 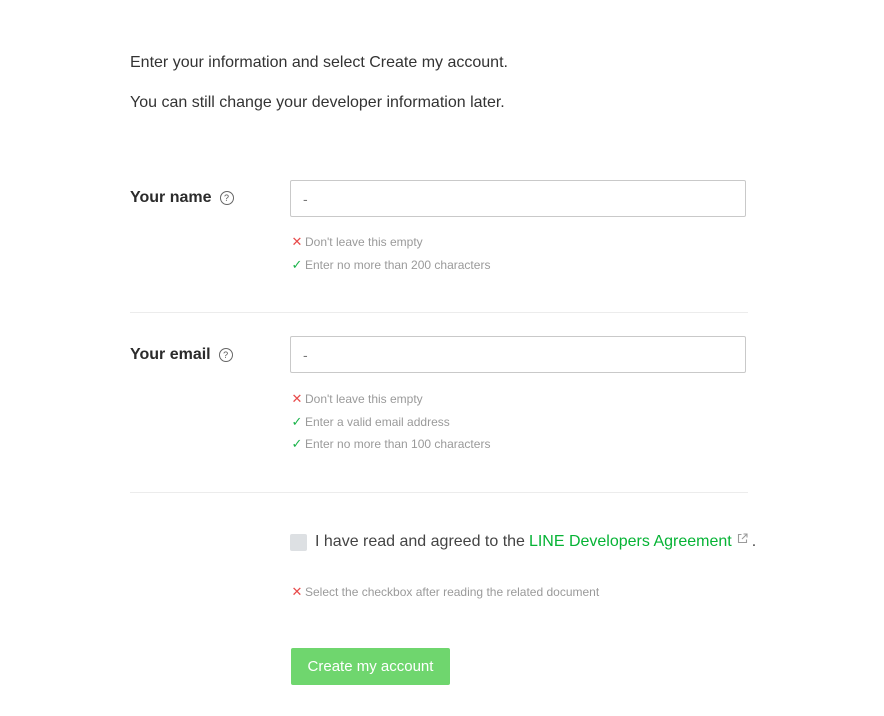 I want to click on rule-text: Enter no more than 200 characters, so click(x=398, y=265).